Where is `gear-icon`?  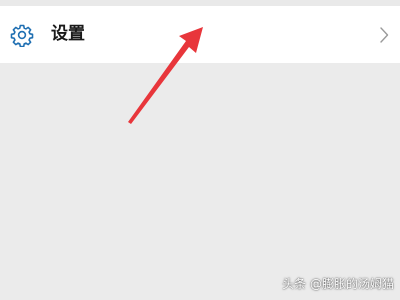
gear-icon is located at coordinates (22, 35).